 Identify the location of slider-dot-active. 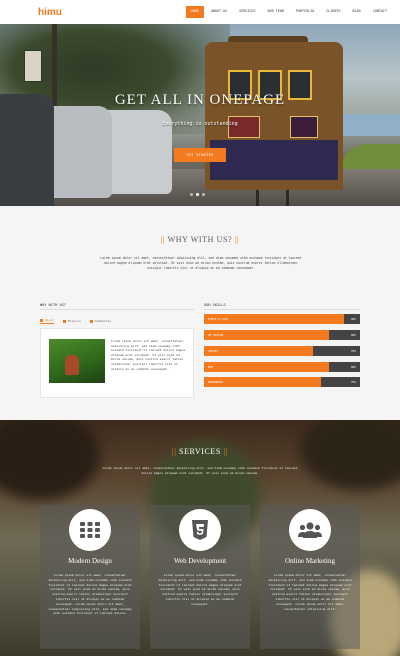
(197, 194).